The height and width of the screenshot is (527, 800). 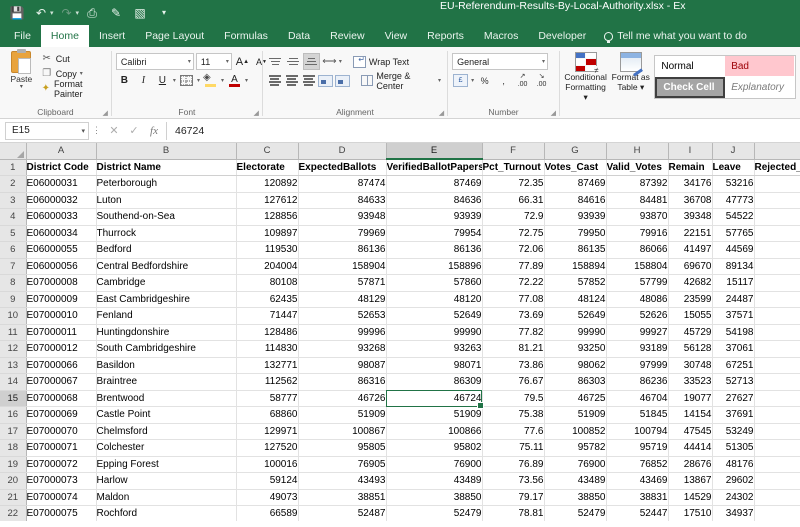 What do you see at coordinates (41, 13) in the screenshot?
I see `undo-icon: ↶` at bounding box center [41, 13].